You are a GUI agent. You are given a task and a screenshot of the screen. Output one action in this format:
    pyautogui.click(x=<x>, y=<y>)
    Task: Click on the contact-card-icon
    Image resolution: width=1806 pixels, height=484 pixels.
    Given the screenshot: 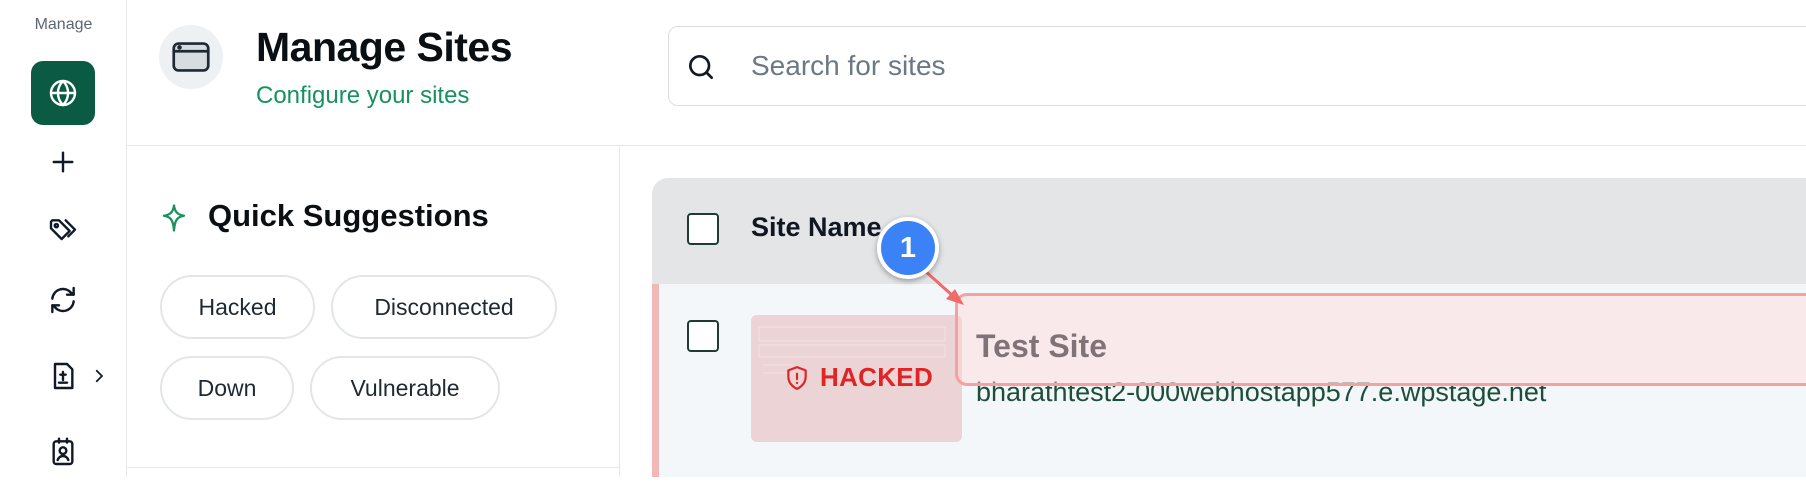 What is the action you would take?
    pyautogui.click(x=63, y=451)
    